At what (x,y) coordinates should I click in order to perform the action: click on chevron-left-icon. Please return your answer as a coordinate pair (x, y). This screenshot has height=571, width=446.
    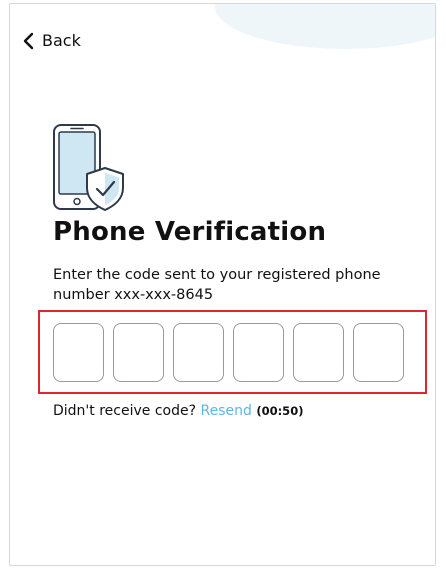
    Looking at the image, I should click on (28, 40).